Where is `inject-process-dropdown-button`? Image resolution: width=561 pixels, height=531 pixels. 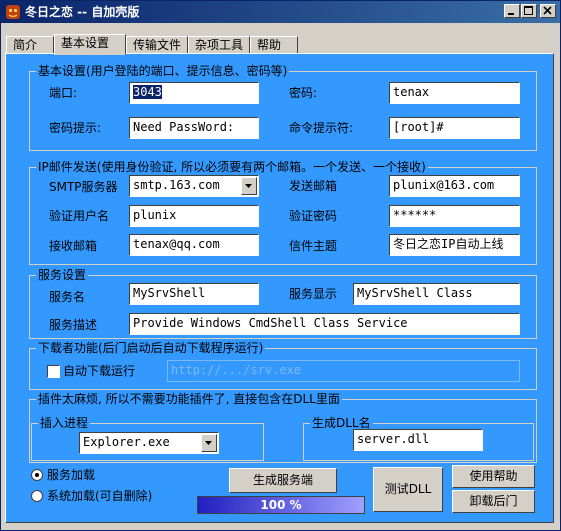 inject-process-dropdown-button is located at coordinates (209, 443).